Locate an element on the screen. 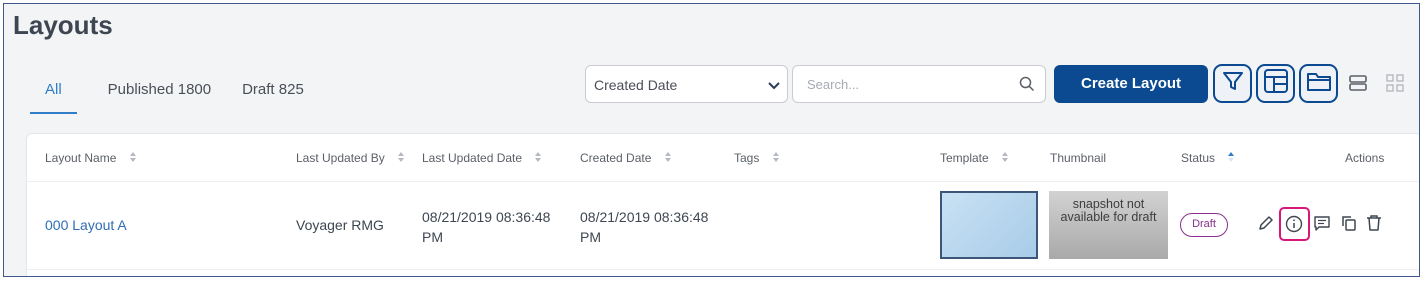 Image resolution: width=1424 pixels, height=281 pixels. status-tabs: All Published 1800 Draft 825 is located at coordinates (182, 98).